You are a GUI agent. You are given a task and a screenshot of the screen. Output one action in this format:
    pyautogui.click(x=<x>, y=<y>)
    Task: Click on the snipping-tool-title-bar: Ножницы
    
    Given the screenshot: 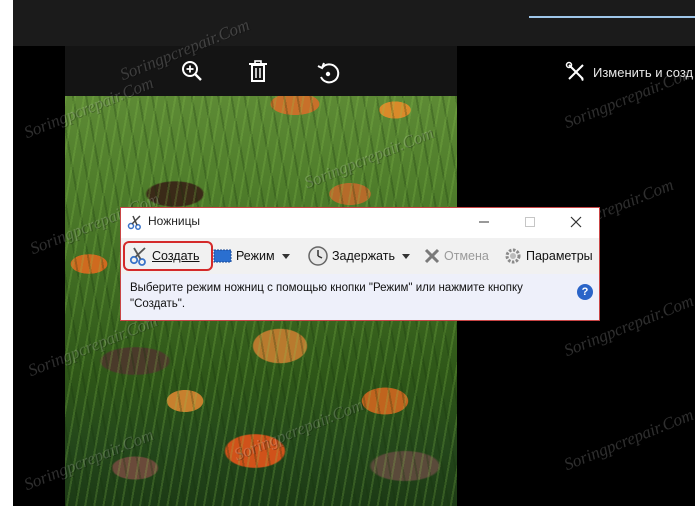 What is the action you would take?
    pyautogui.click(x=360, y=222)
    